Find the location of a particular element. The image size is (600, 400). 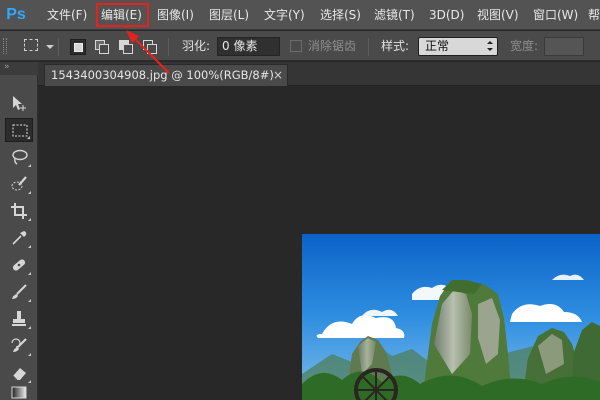

crop-tool is located at coordinates (19, 211).